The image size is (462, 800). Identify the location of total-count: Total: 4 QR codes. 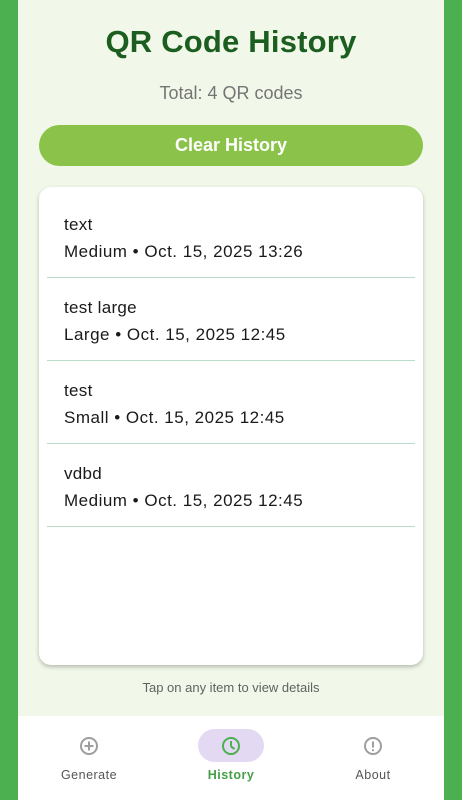
(231, 93).